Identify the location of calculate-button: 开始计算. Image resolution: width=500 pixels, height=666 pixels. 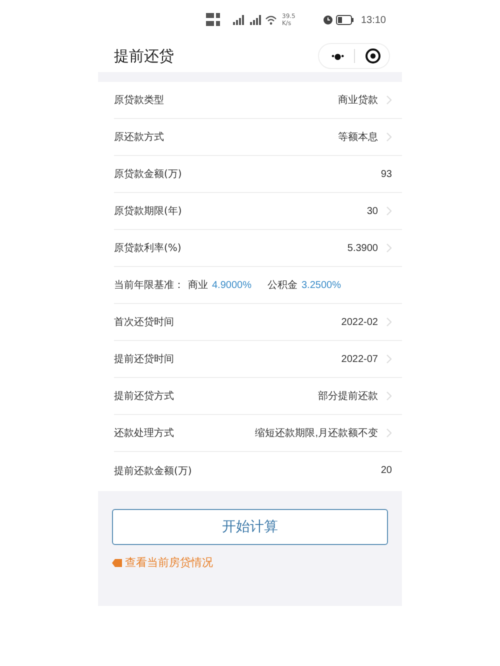
(250, 527).